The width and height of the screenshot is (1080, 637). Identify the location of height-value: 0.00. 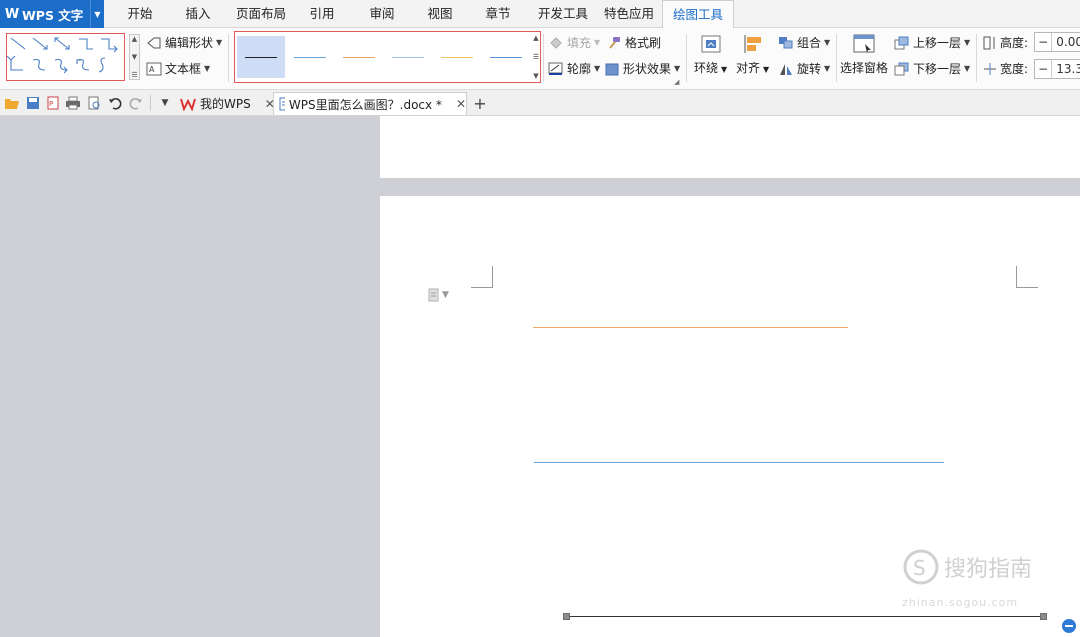
(1068, 42).